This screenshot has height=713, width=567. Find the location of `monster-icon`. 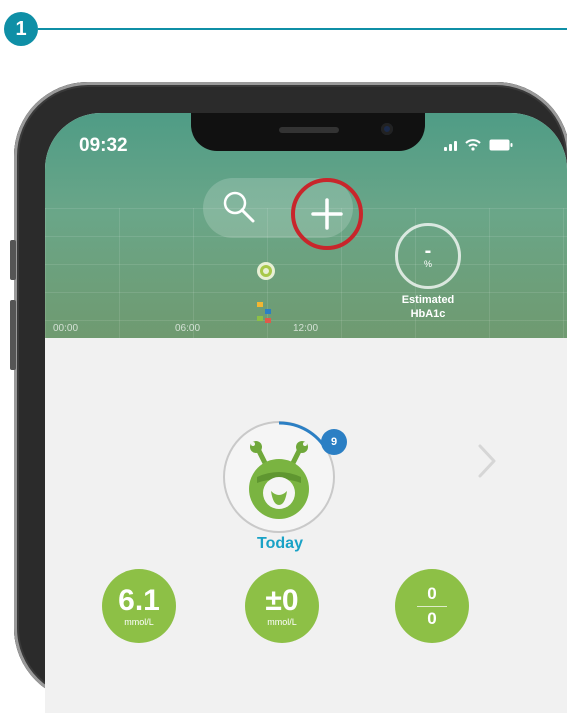

monster-icon is located at coordinates (289, 470).